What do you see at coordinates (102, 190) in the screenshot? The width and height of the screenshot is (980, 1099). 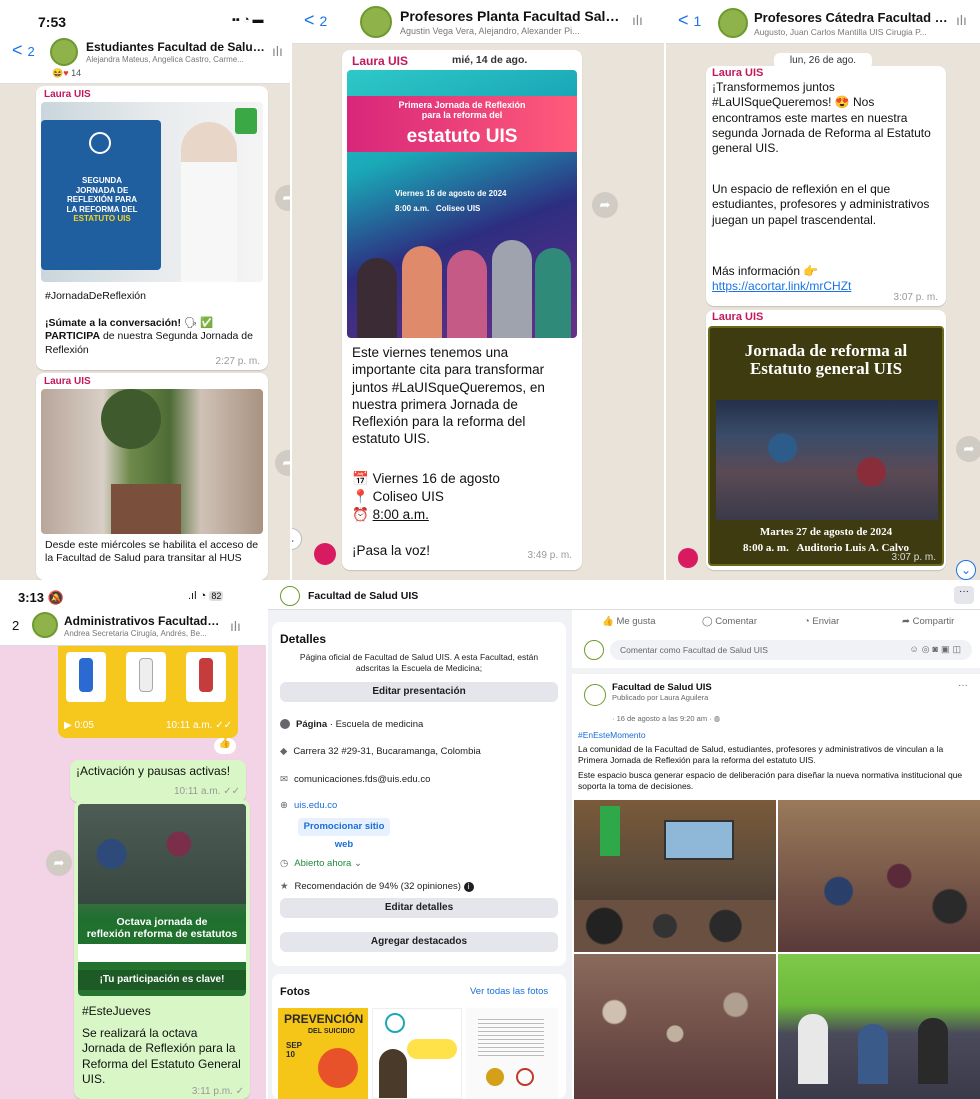 I see `poster-line: JORNADA DE` at bounding box center [102, 190].